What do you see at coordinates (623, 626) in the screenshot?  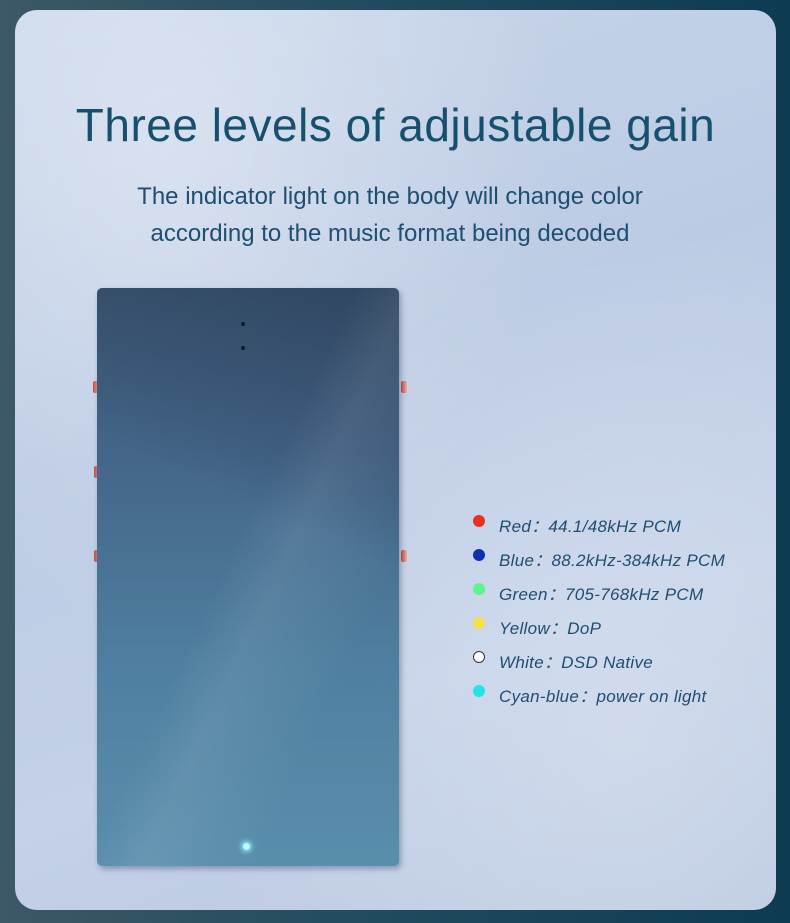 I see `legend-item: Yellow：DoP` at bounding box center [623, 626].